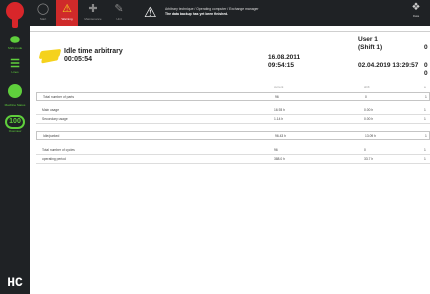 The height and width of the screenshot is (294, 430). Describe the element at coordinates (388, 53) in the screenshot. I see `column-header-user: User 1 (Shift 1) 02.04.2019 13:29:57` at that location.